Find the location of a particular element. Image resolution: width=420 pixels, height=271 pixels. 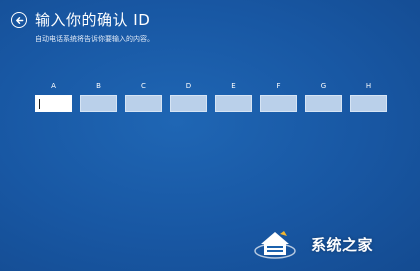

page-title: 输入你的确认 ID is located at coordinates (93, 20).